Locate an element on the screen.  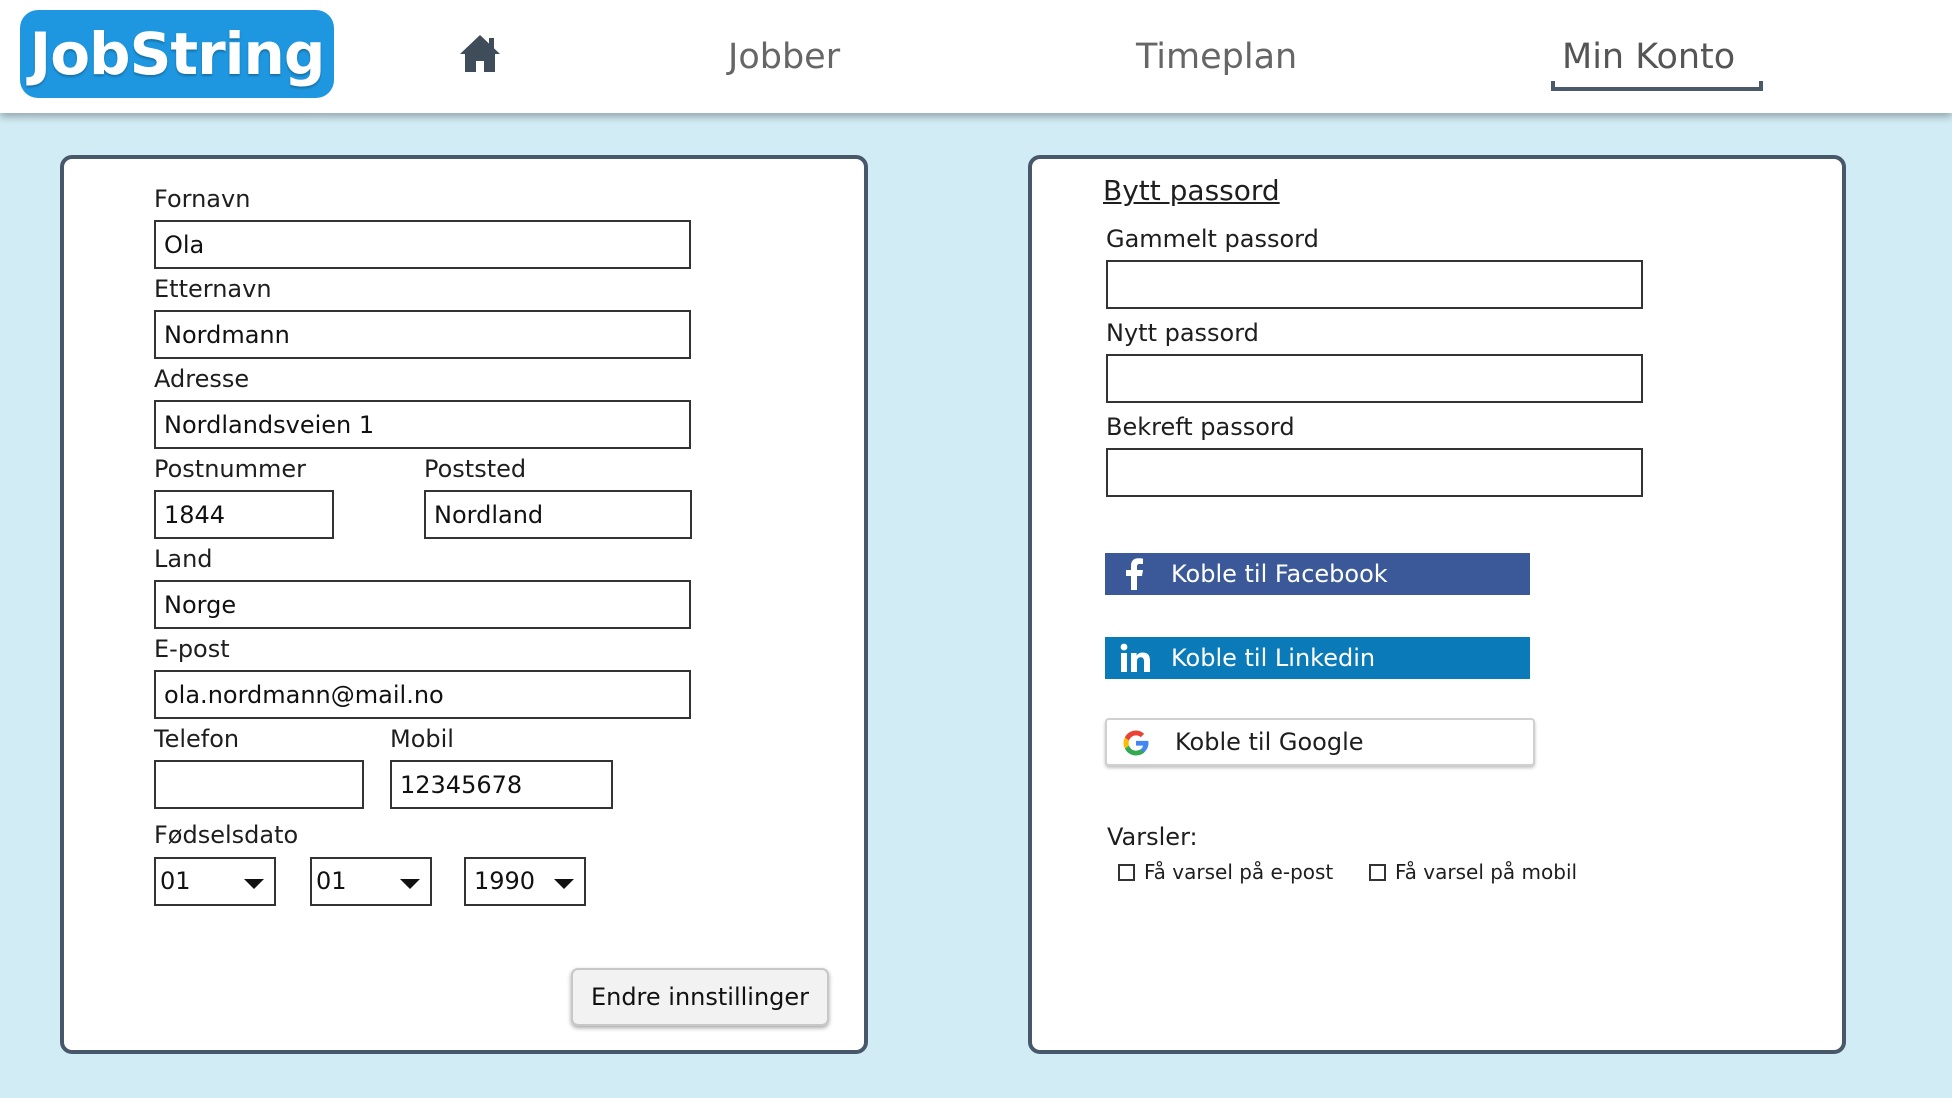
land-label: Land is located at coordinates (183, 559).